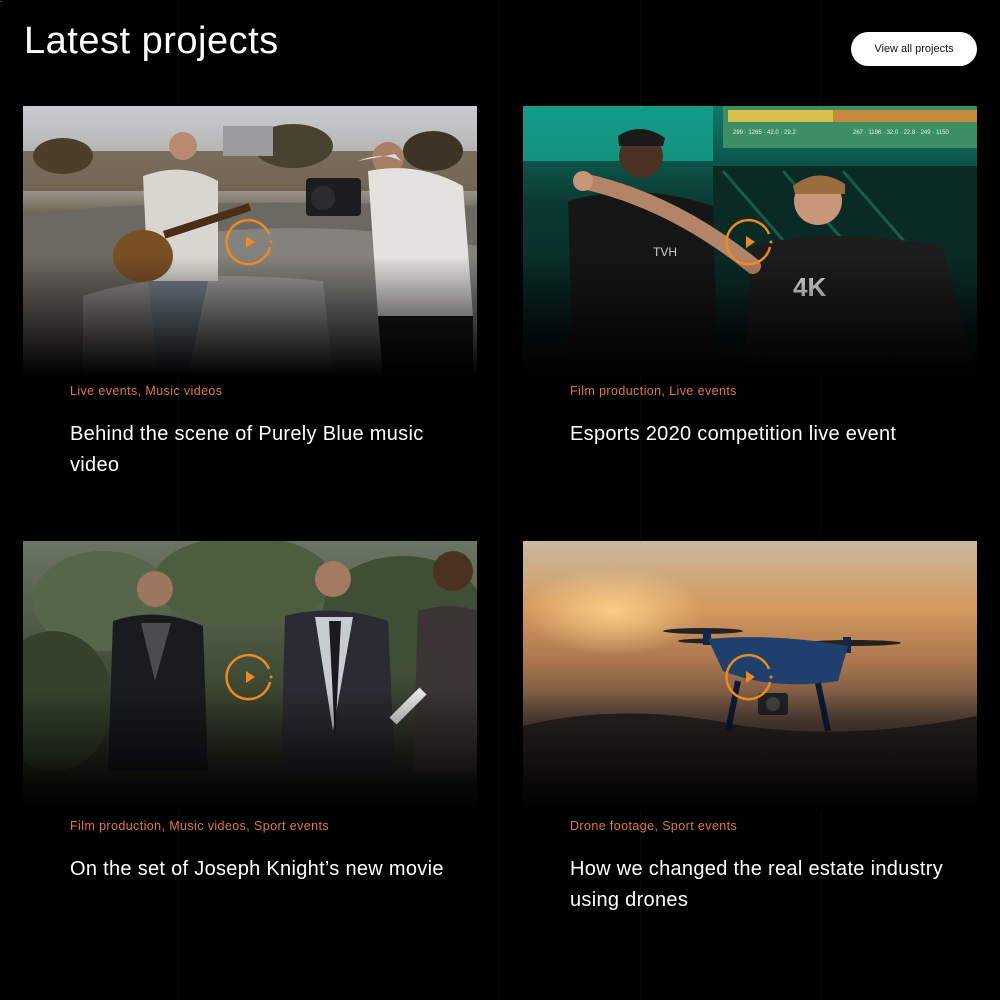  I want to click on project-tags: Film production, Live events, so click(653, 391).